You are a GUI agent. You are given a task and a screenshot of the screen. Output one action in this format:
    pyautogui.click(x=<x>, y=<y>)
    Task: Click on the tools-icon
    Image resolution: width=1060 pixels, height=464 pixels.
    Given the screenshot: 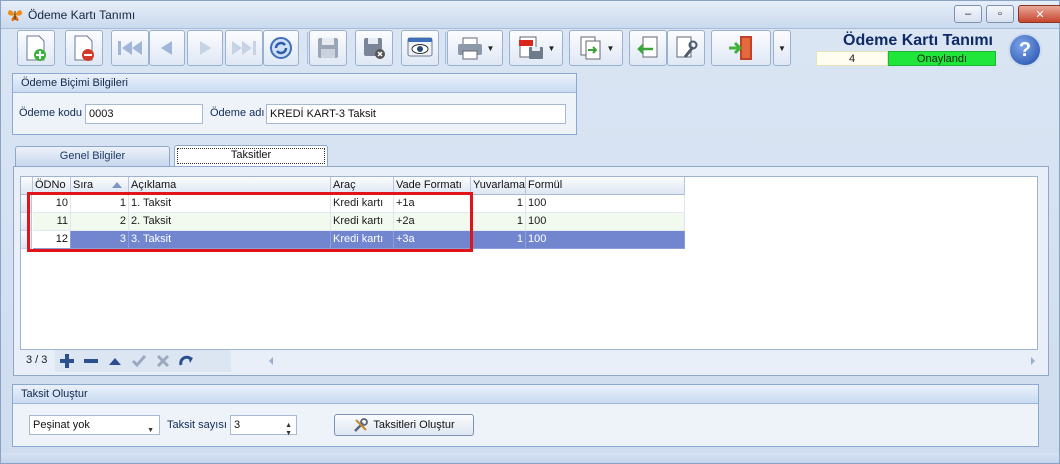 What is the action you would take?
    pyautogui.click(x=361, y=425)
    